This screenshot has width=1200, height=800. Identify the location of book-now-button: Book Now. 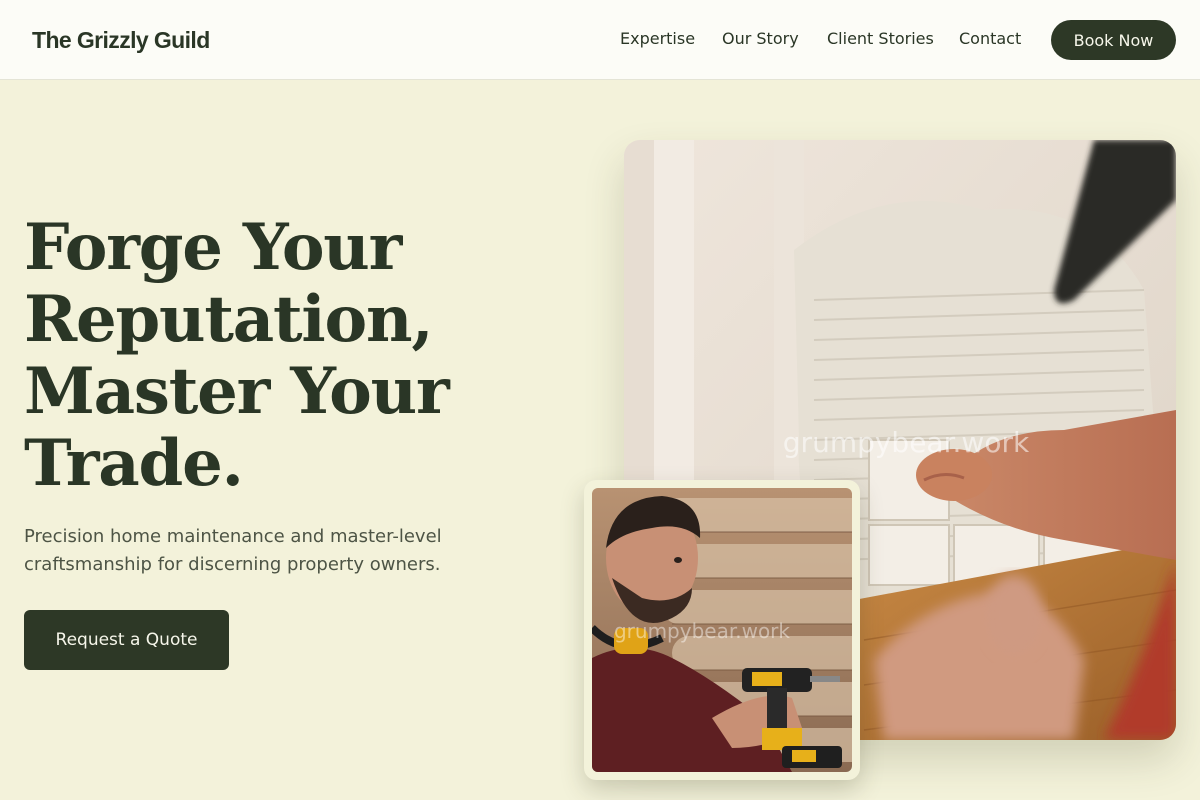
(1113, 40).